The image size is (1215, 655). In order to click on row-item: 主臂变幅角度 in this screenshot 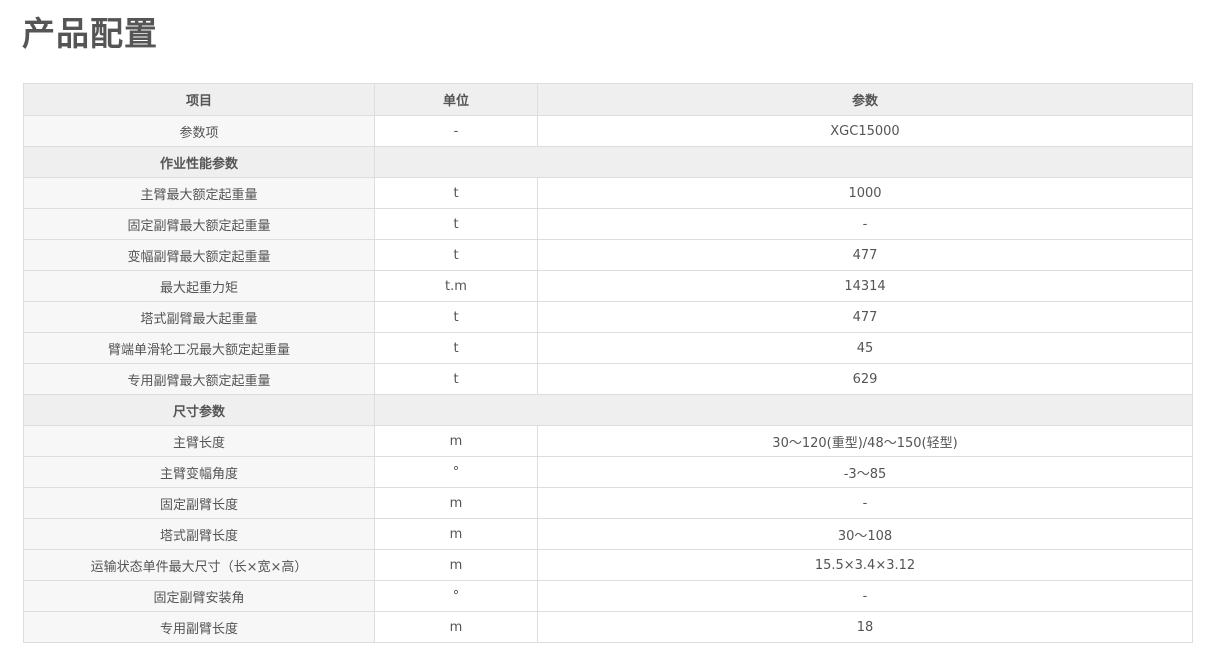, I will do `click(199, 472)`.